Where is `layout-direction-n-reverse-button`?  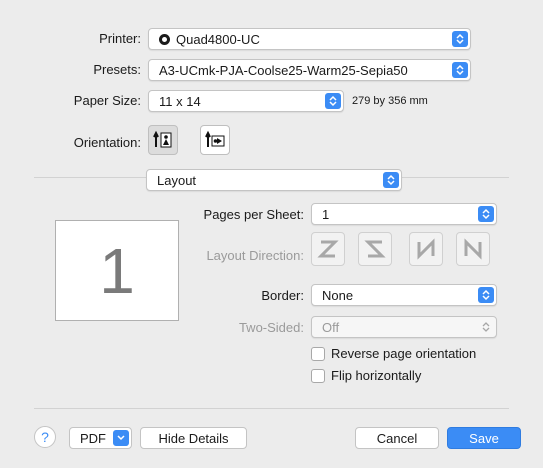 layout-direction-n-reverse-button is located at coordinates (426, 249).